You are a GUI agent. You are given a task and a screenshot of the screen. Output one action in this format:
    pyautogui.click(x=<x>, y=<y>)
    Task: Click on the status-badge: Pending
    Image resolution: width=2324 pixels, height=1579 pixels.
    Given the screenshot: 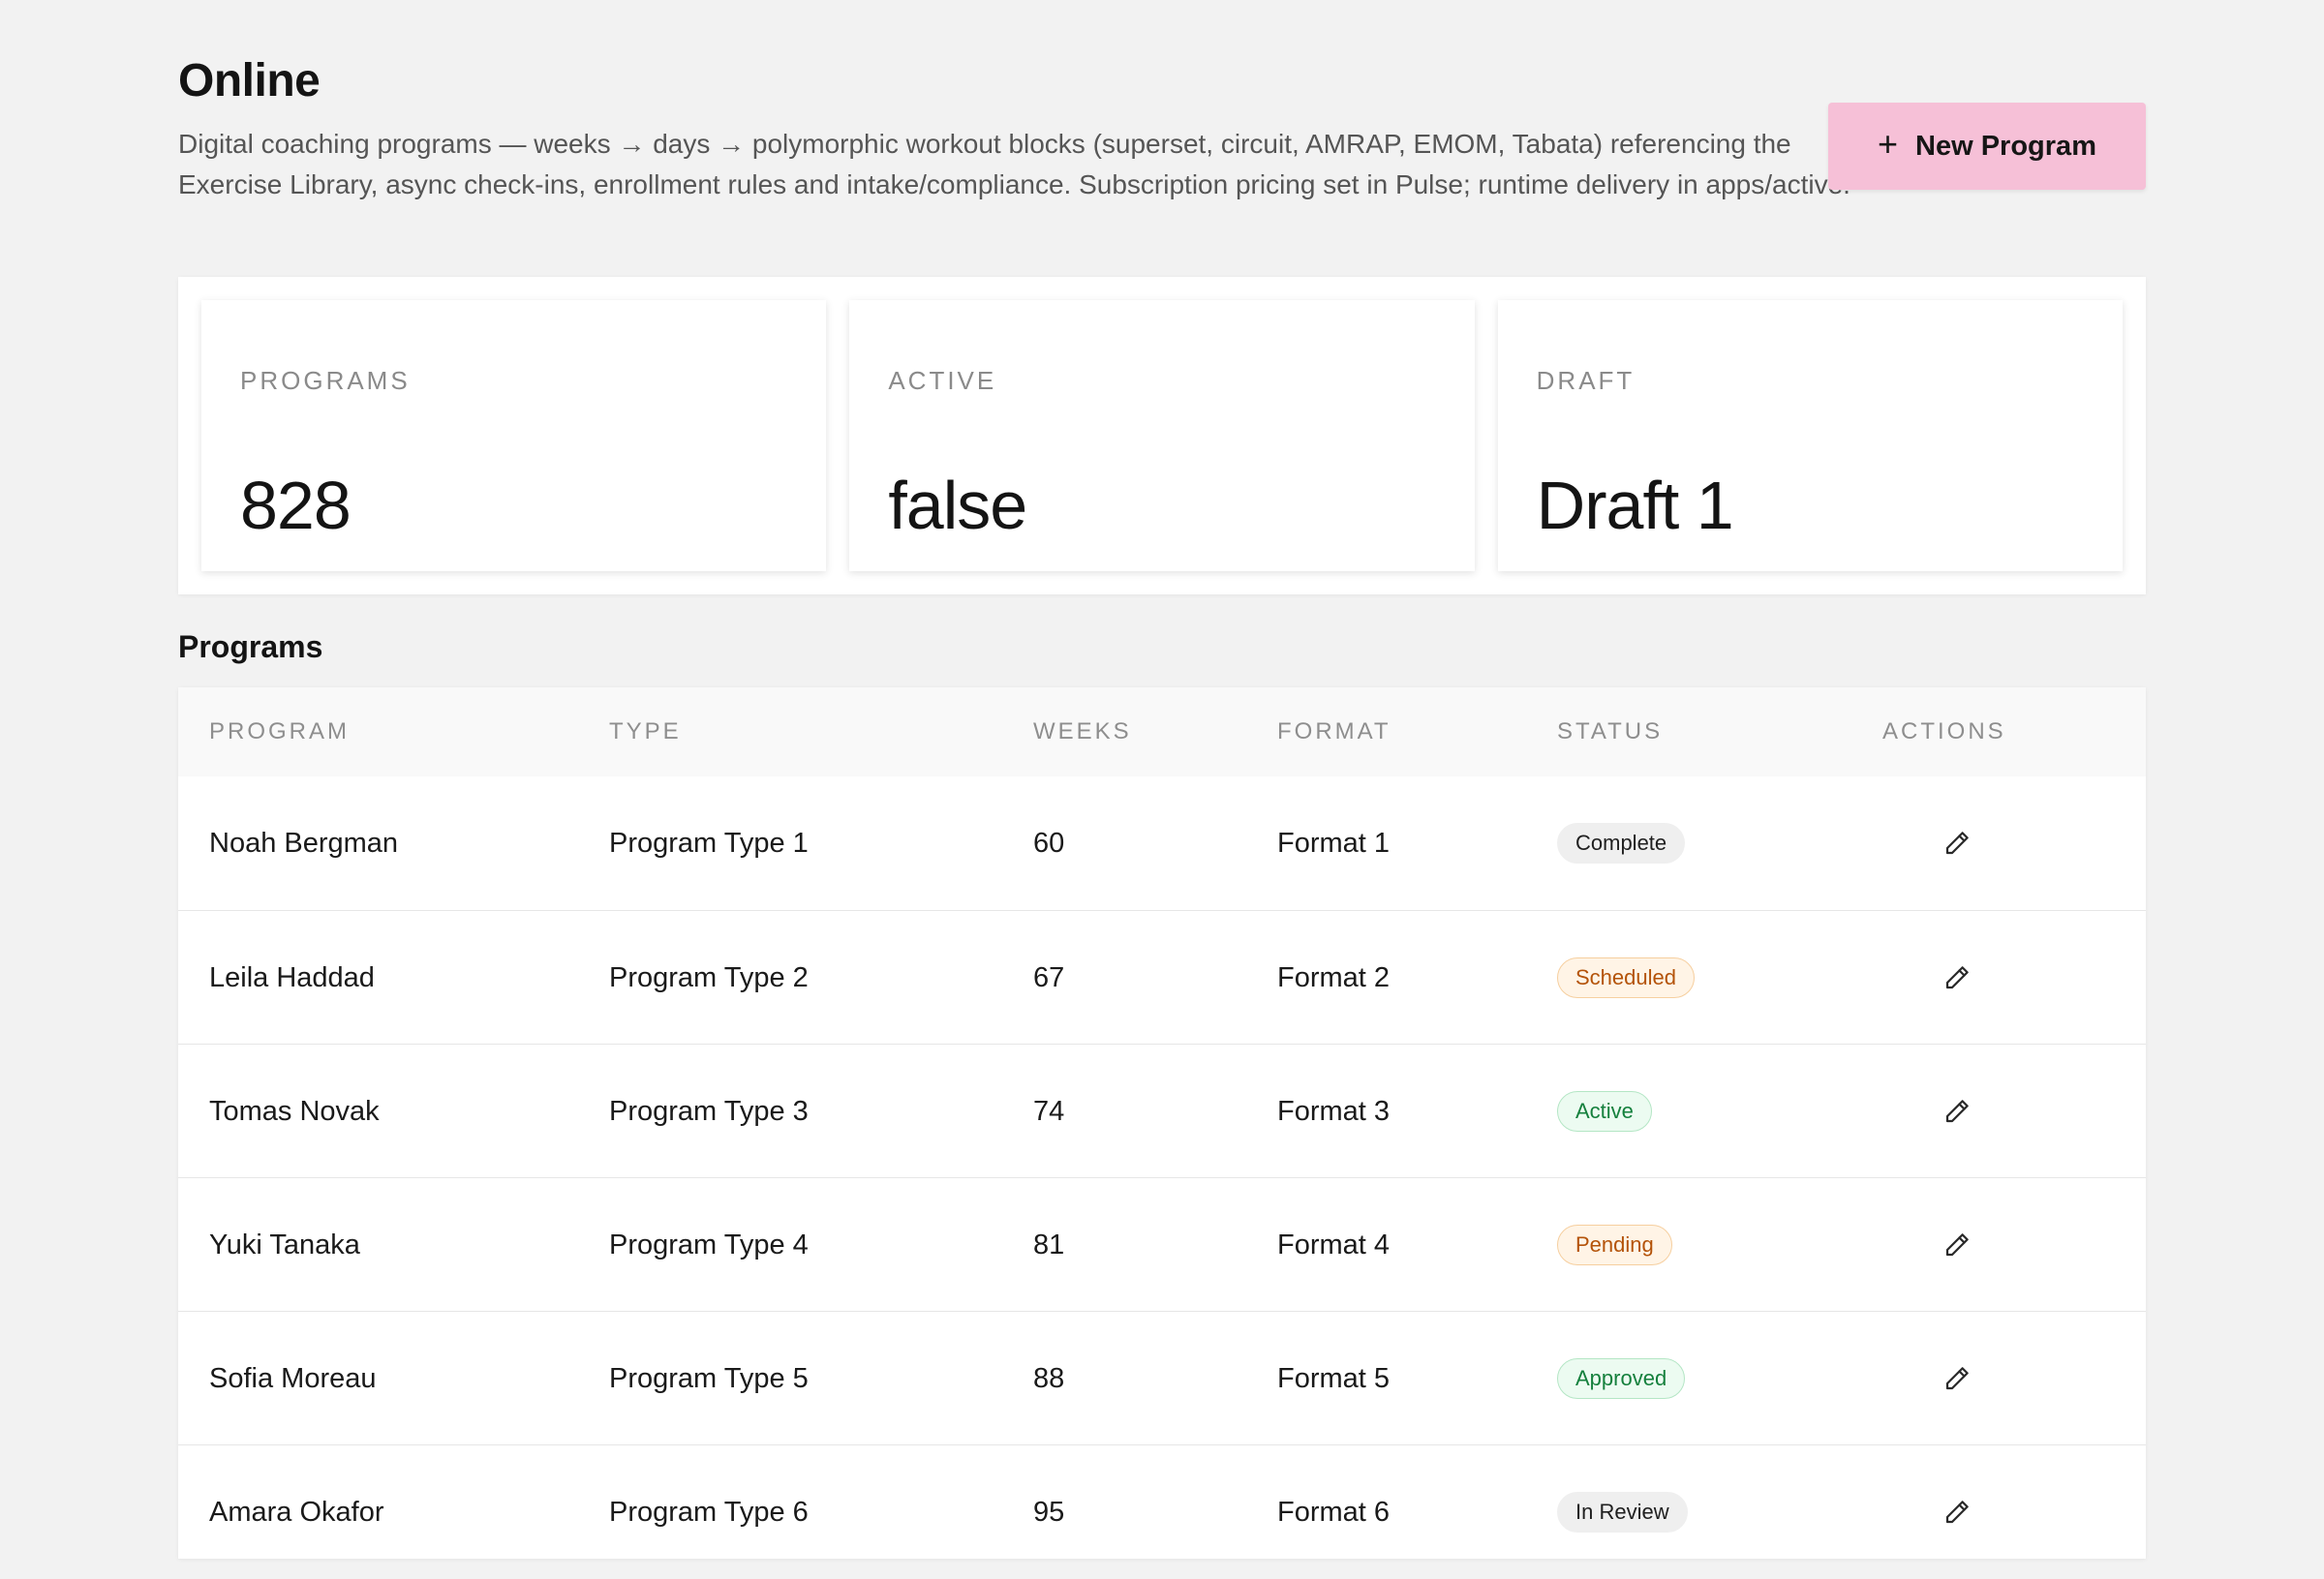 What is the action you would take?
    pyautogui.click(x=1615, y=1245)
    